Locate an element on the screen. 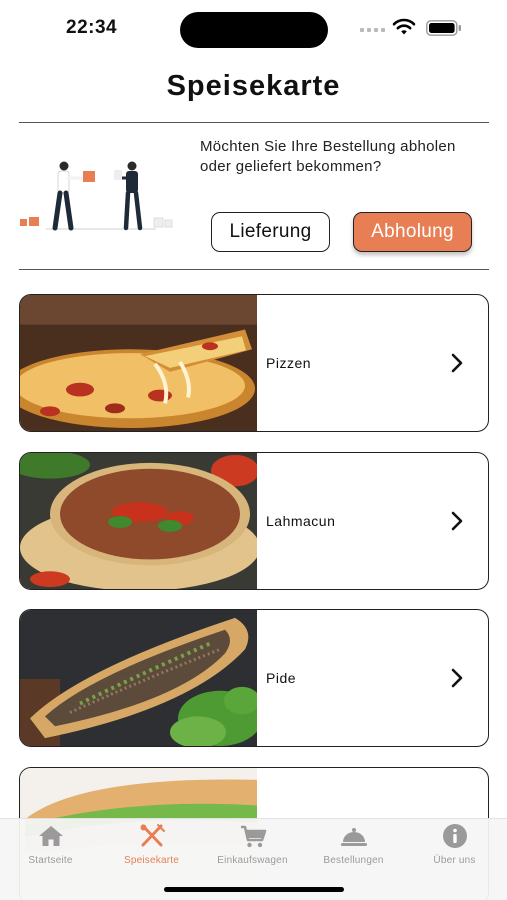  tab-label: Über uns is located at coordinates (454, 860).